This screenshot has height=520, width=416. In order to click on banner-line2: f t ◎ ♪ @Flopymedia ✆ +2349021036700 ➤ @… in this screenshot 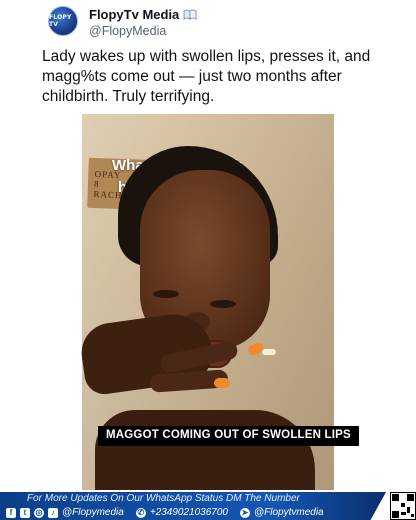, I will do `click(165, 512)`.